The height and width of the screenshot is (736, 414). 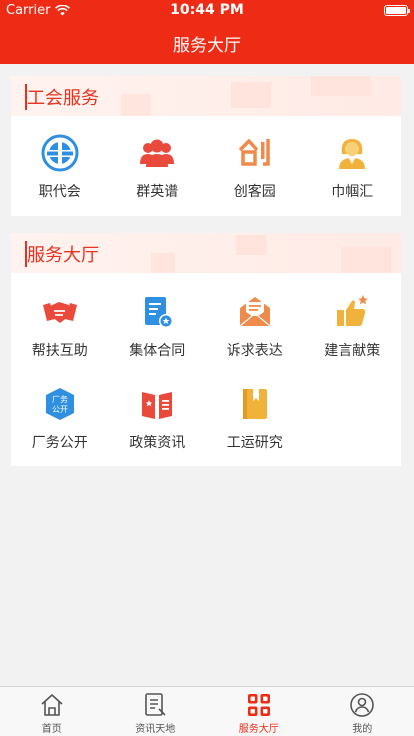 What do you see at coordinates (362, 729) in the screenshot?
I see `tab-label: 我的` at bounding box center [362, 729].